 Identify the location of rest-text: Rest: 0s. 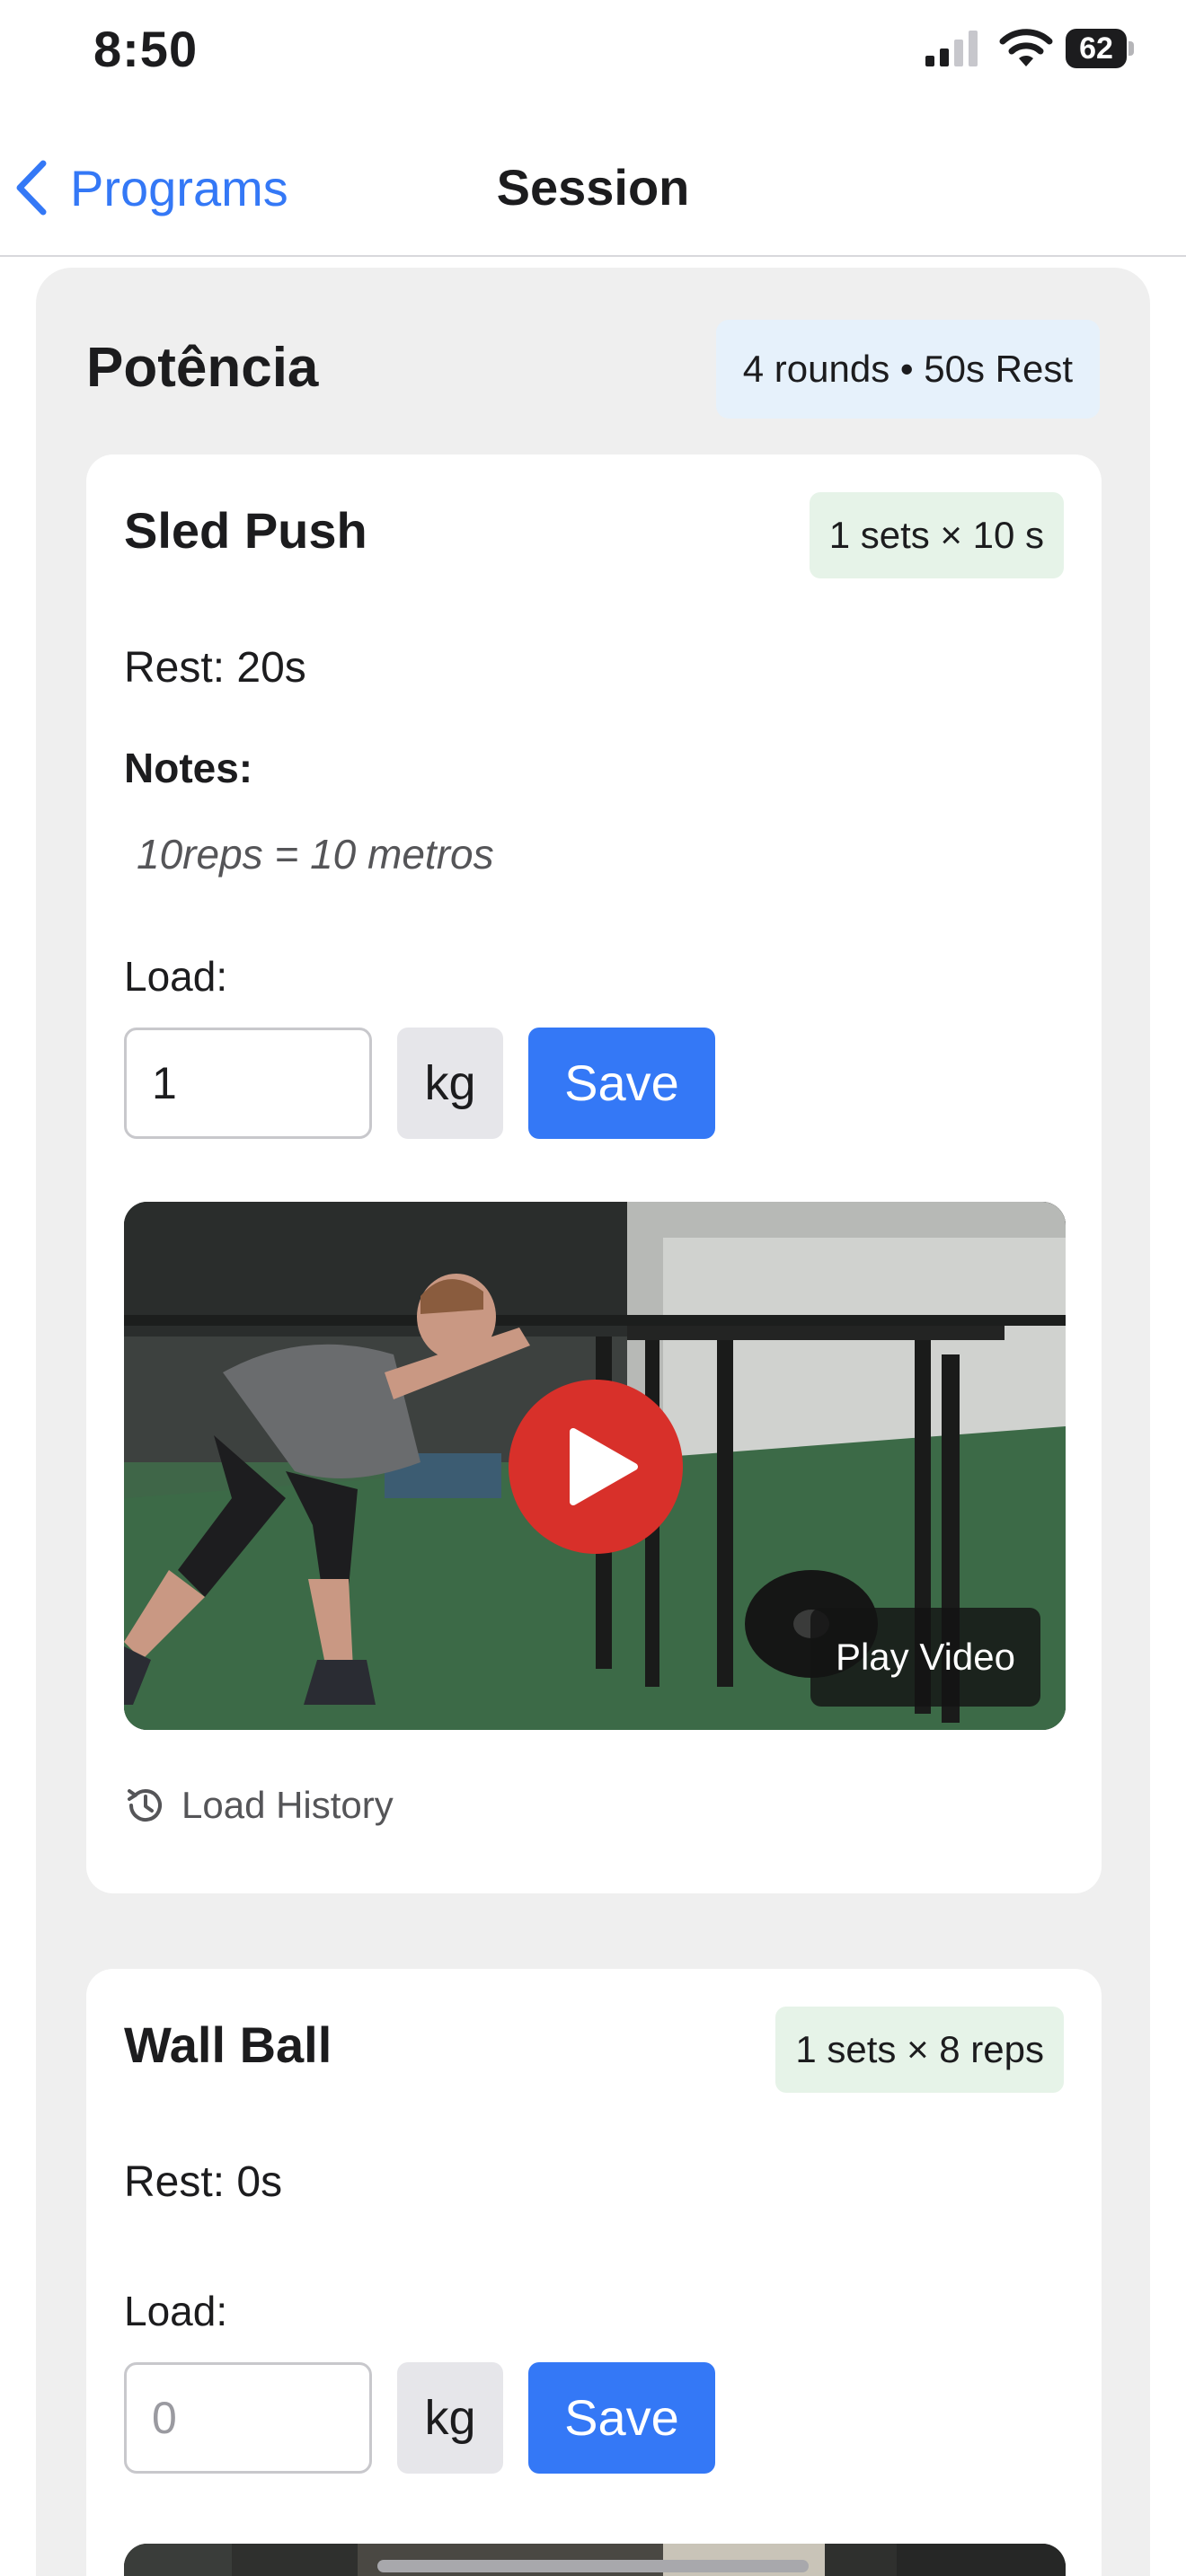
(203, 2182).